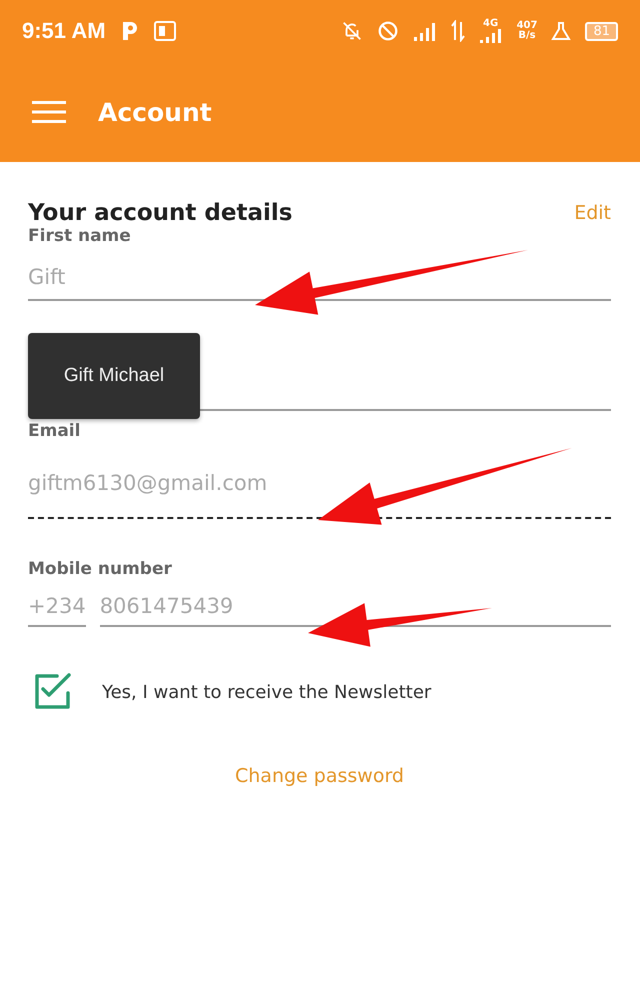 This screenshot has height=998, width=640. Describe the element at coordinates (601, 31) in the screenshot. I see `battery-level: 81` at that location.